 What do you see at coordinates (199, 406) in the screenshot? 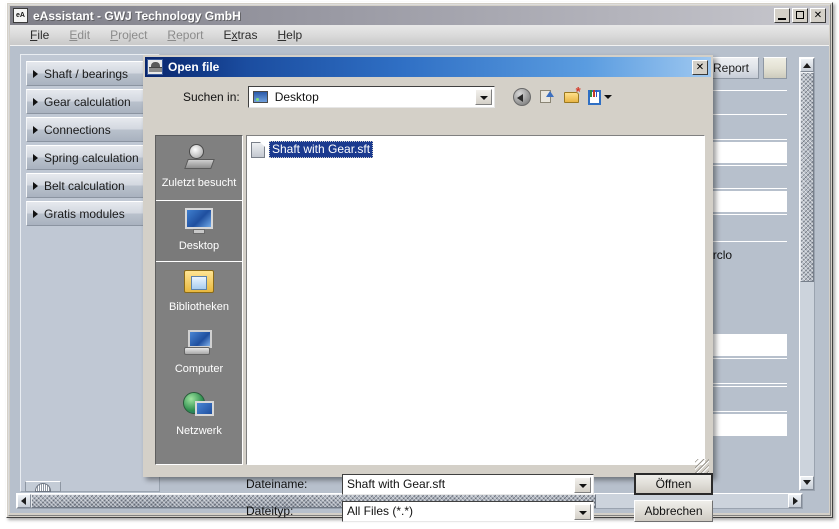
I see `network-icon` at bounding box center [199, 406].